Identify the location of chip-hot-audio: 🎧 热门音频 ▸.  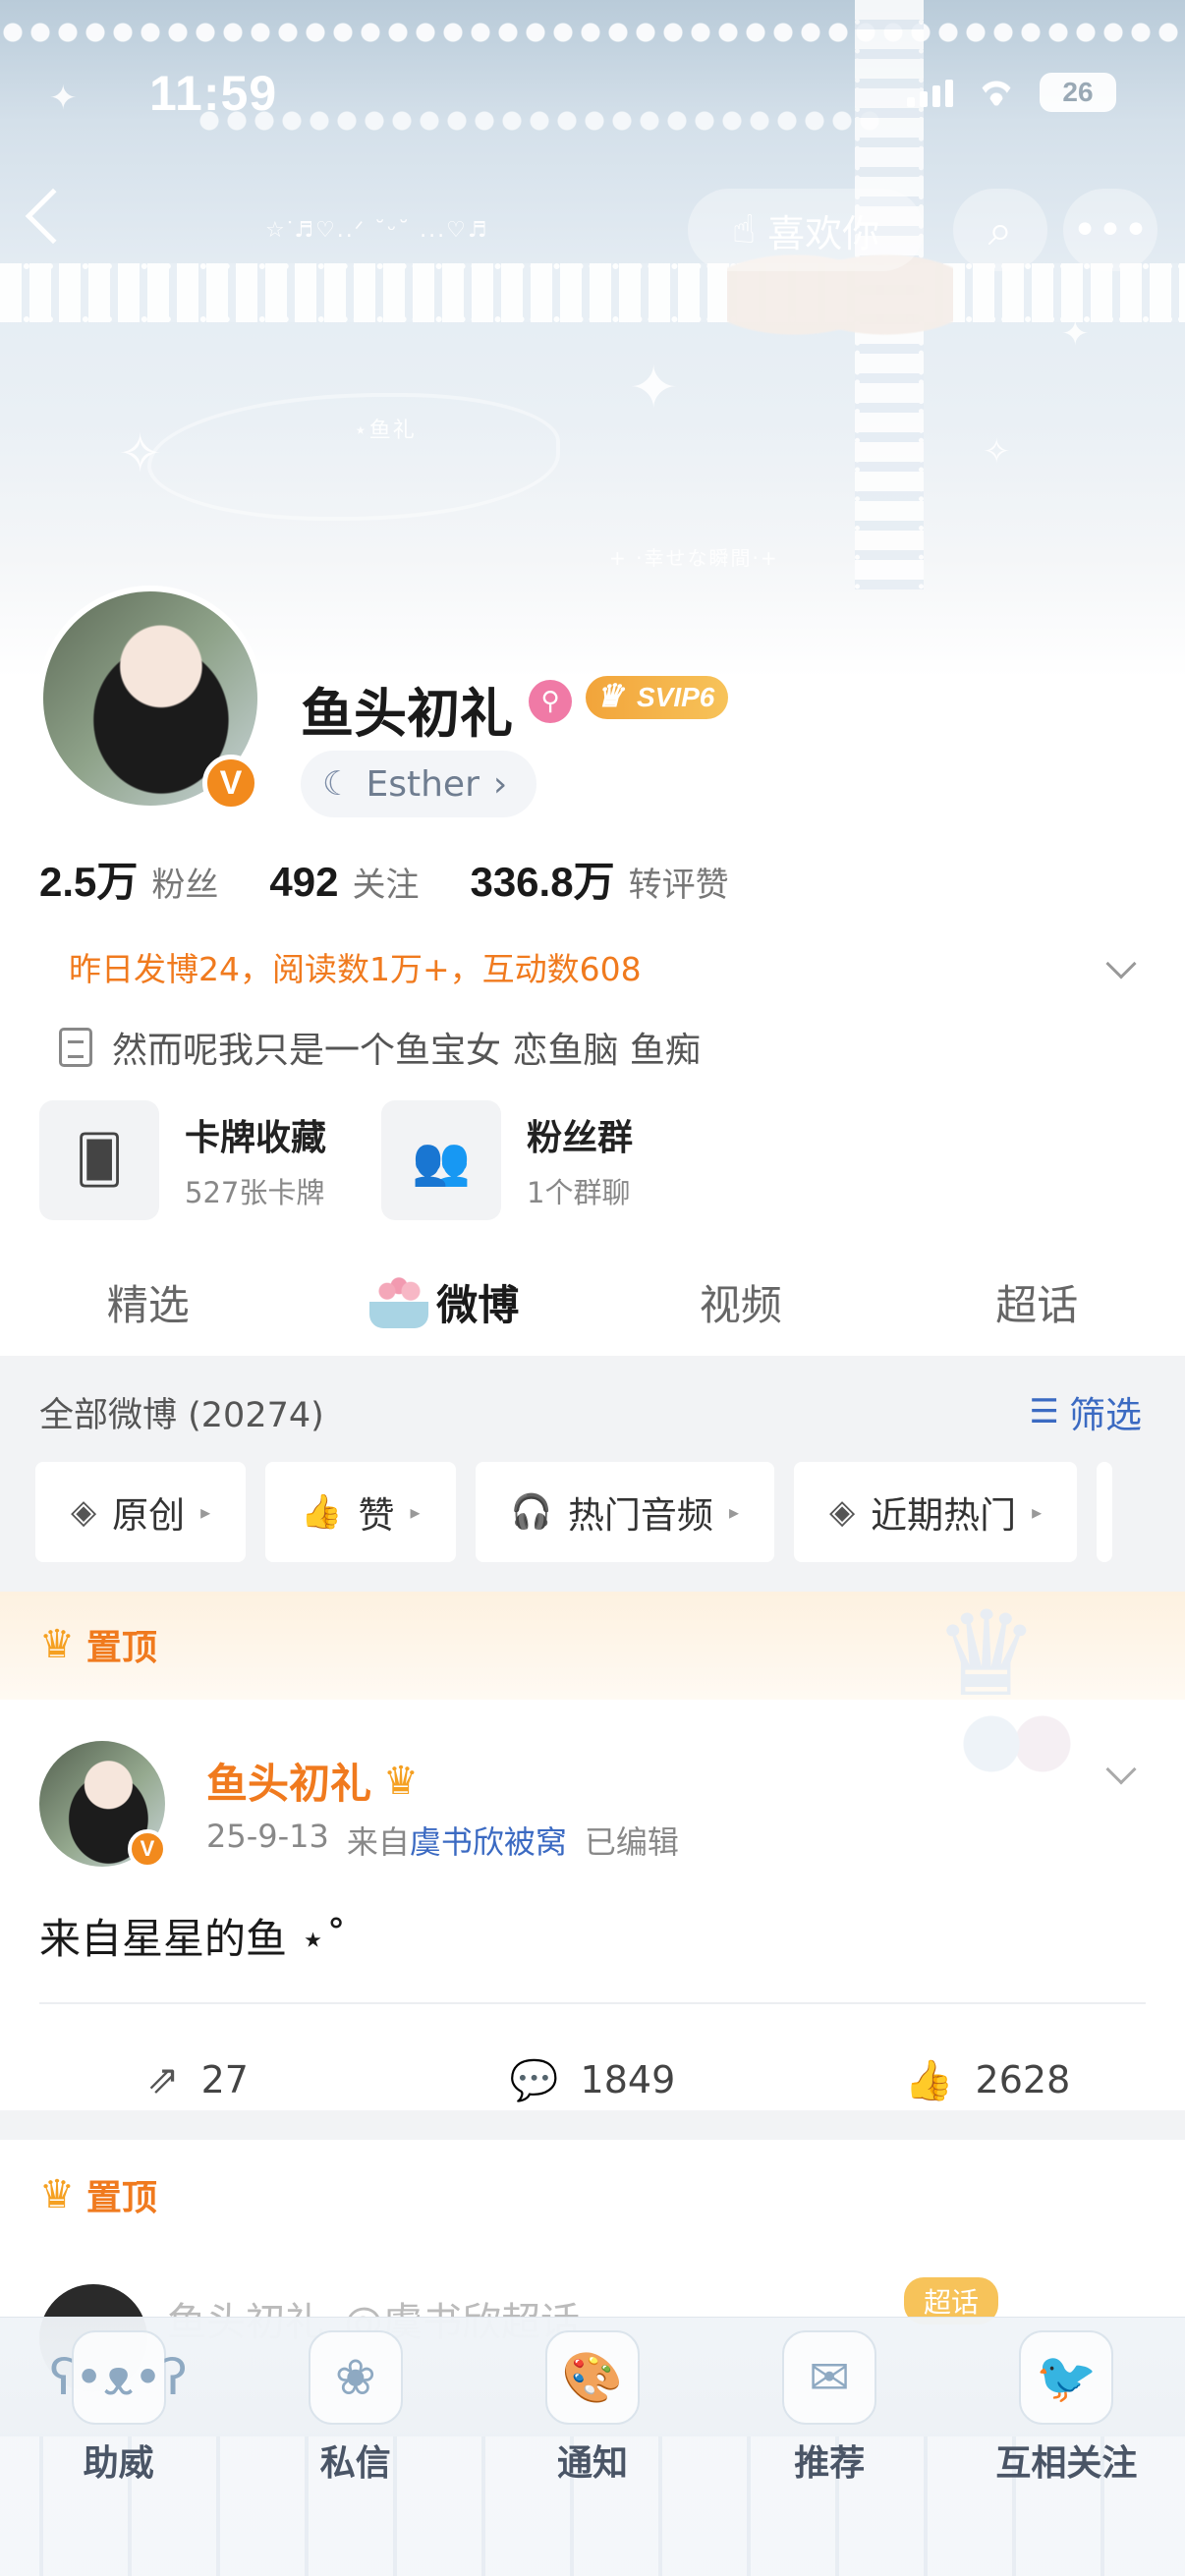
(625, 1512).